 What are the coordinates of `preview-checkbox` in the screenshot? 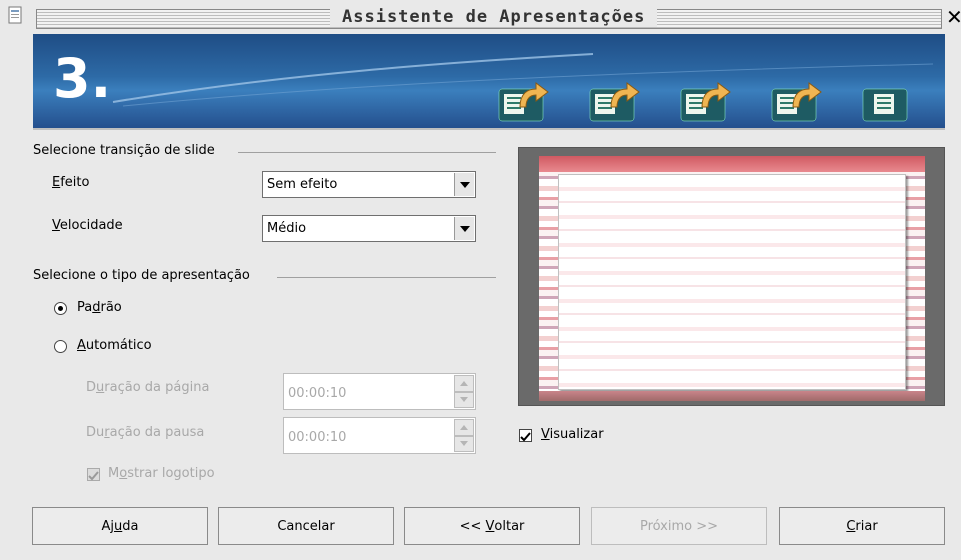 It's located at (525, 435).